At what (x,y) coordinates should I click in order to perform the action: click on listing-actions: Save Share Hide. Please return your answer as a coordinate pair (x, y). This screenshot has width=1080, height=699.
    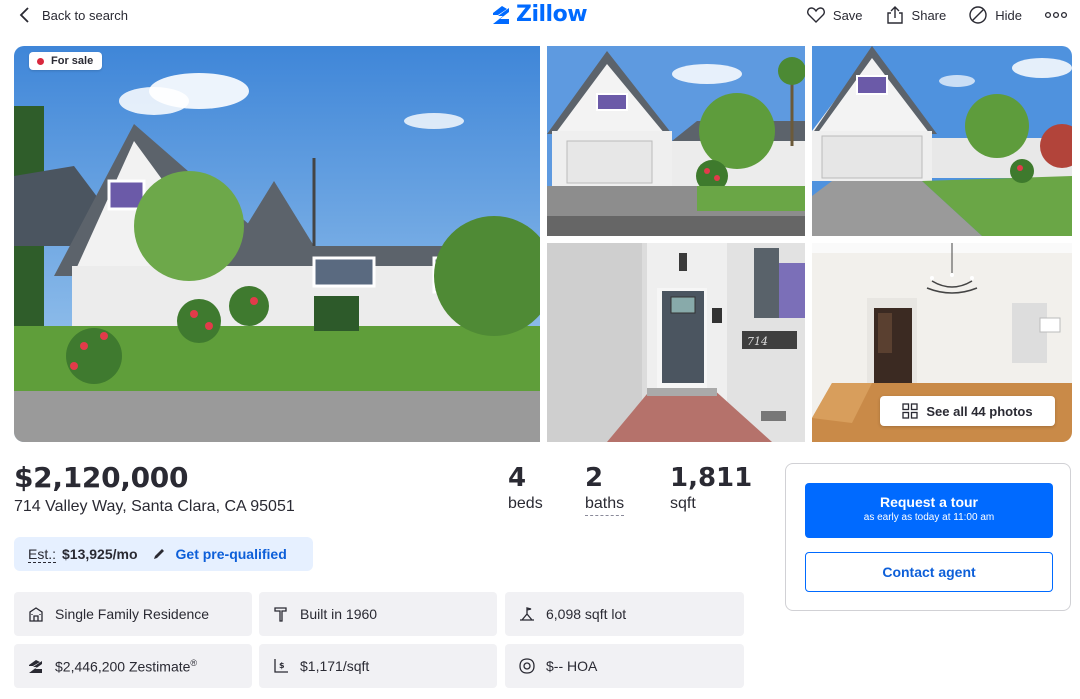
    Looking at the image, I should click on (937, 15).